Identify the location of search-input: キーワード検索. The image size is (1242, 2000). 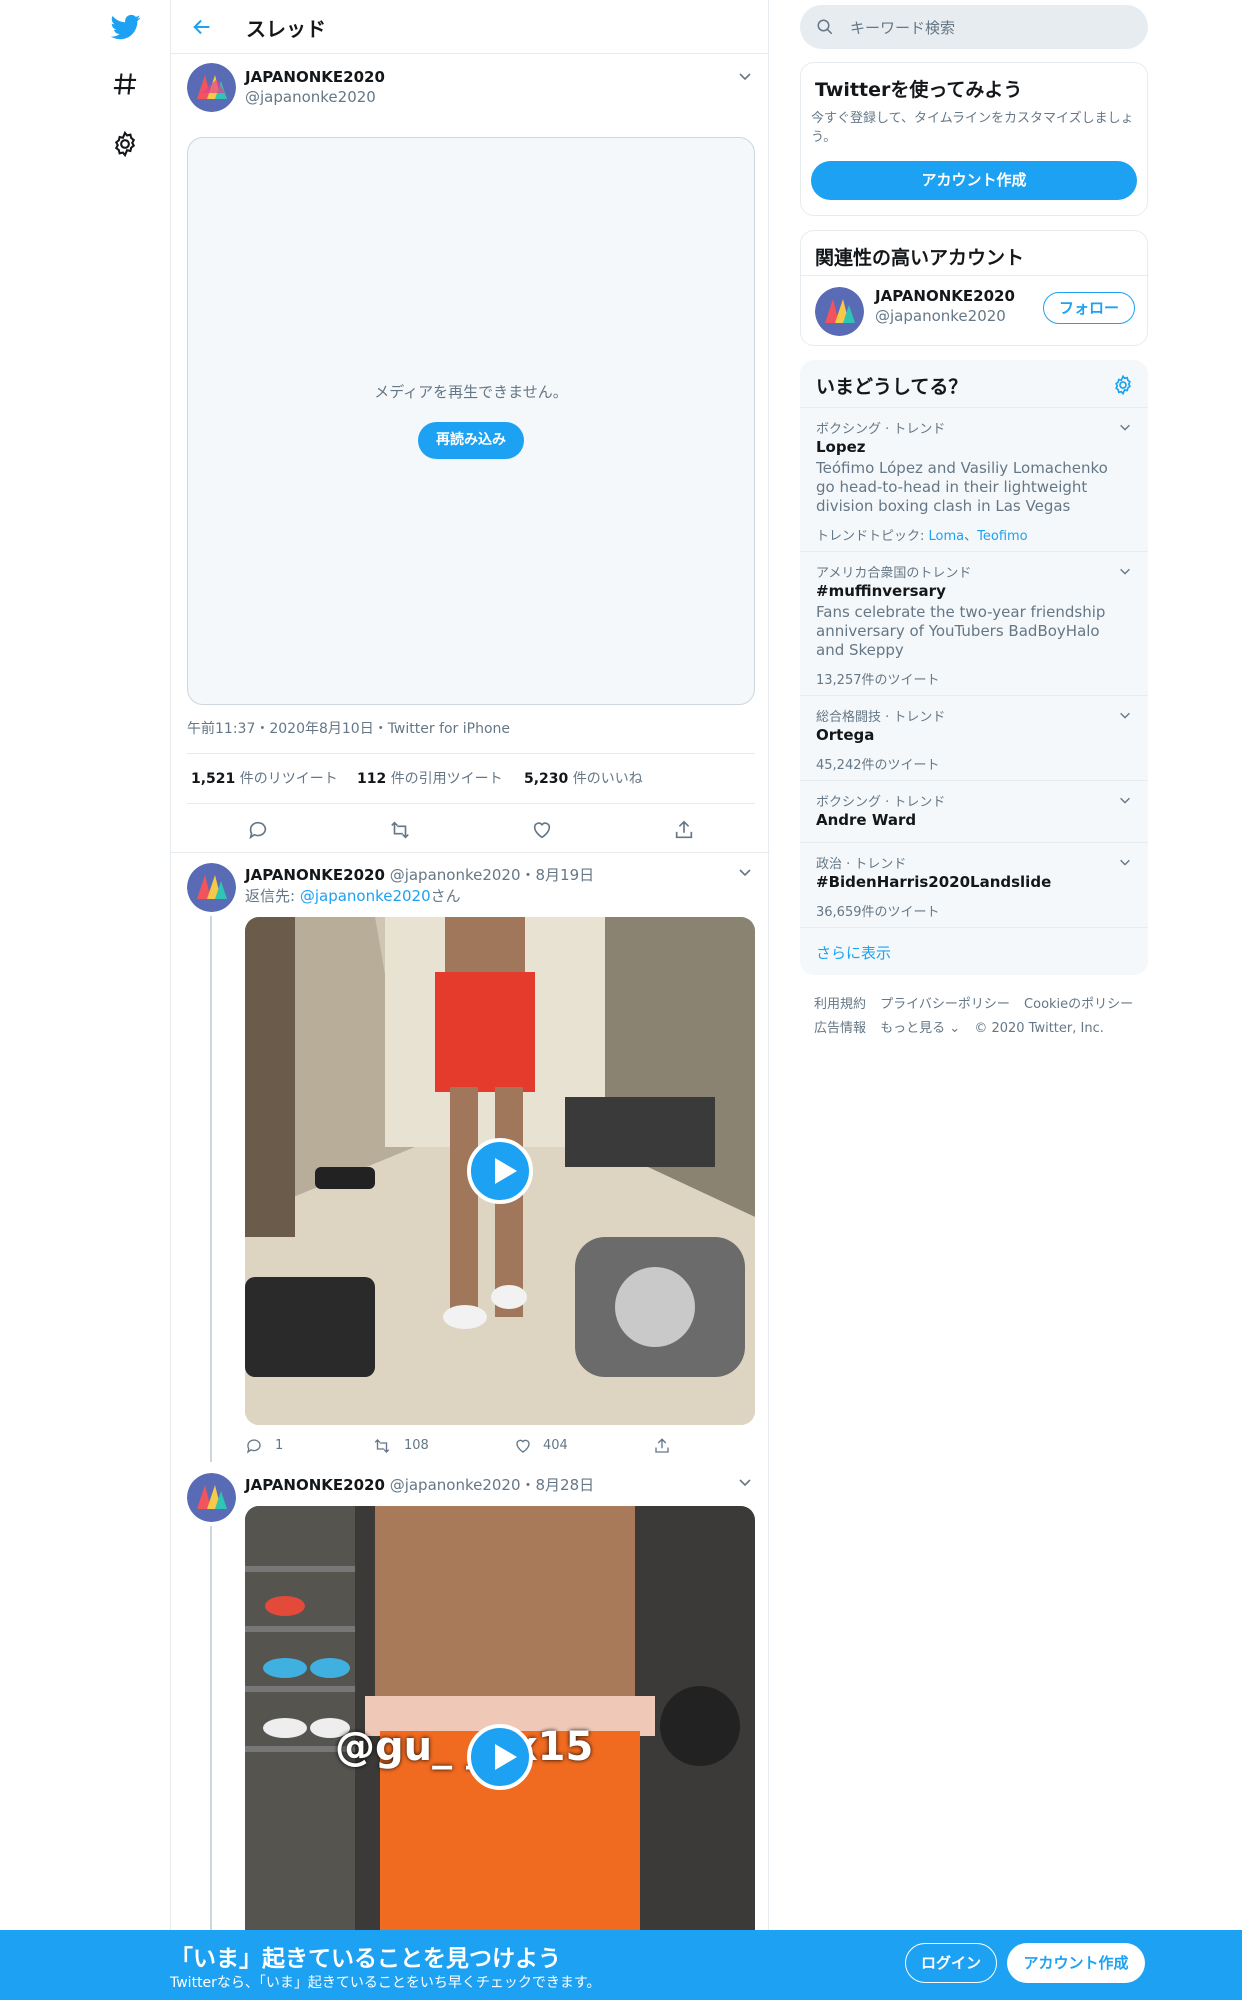
(902, 27).